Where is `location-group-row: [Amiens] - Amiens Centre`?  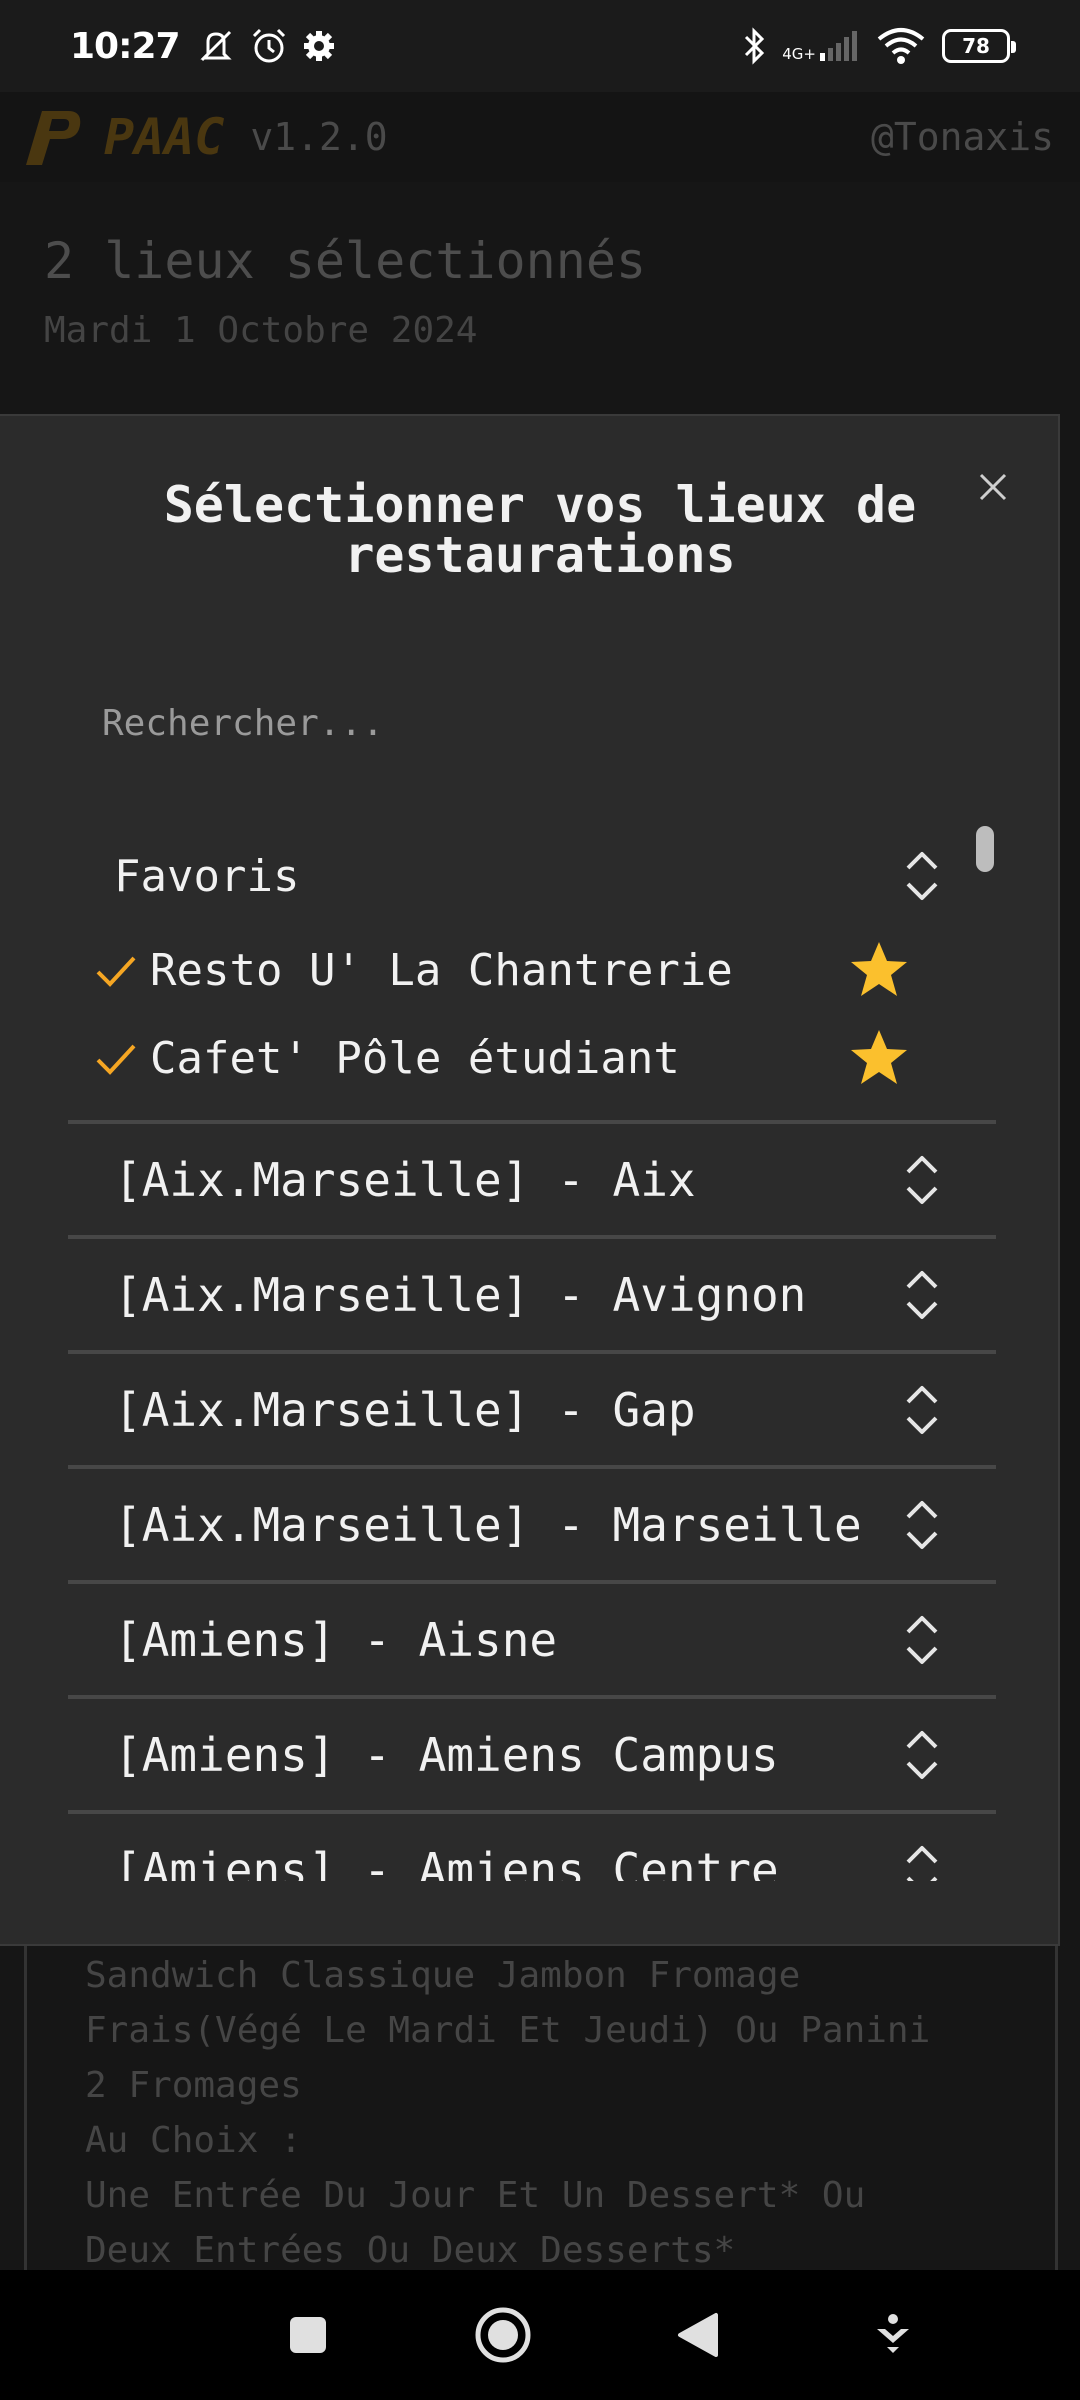
location-group-row: [Amiens] - Amiens Centre is located at coordinates (532, 1845).